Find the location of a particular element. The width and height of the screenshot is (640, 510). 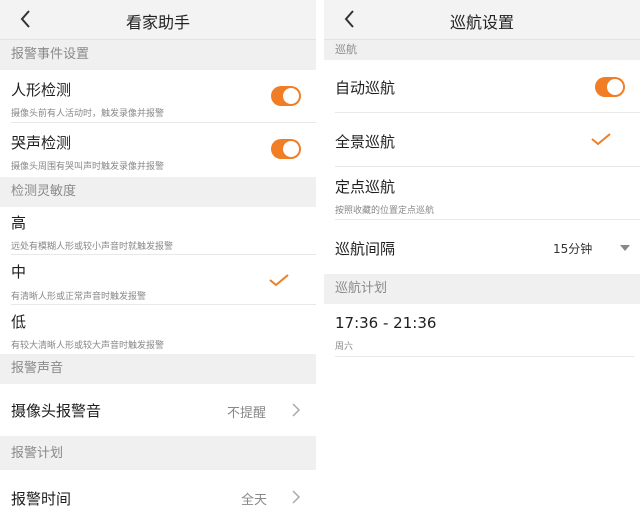

cry-detection-row: 哭声检测 摄像头周围有哭叫声时触发录像并报警 is located at coordinates (158, 150).